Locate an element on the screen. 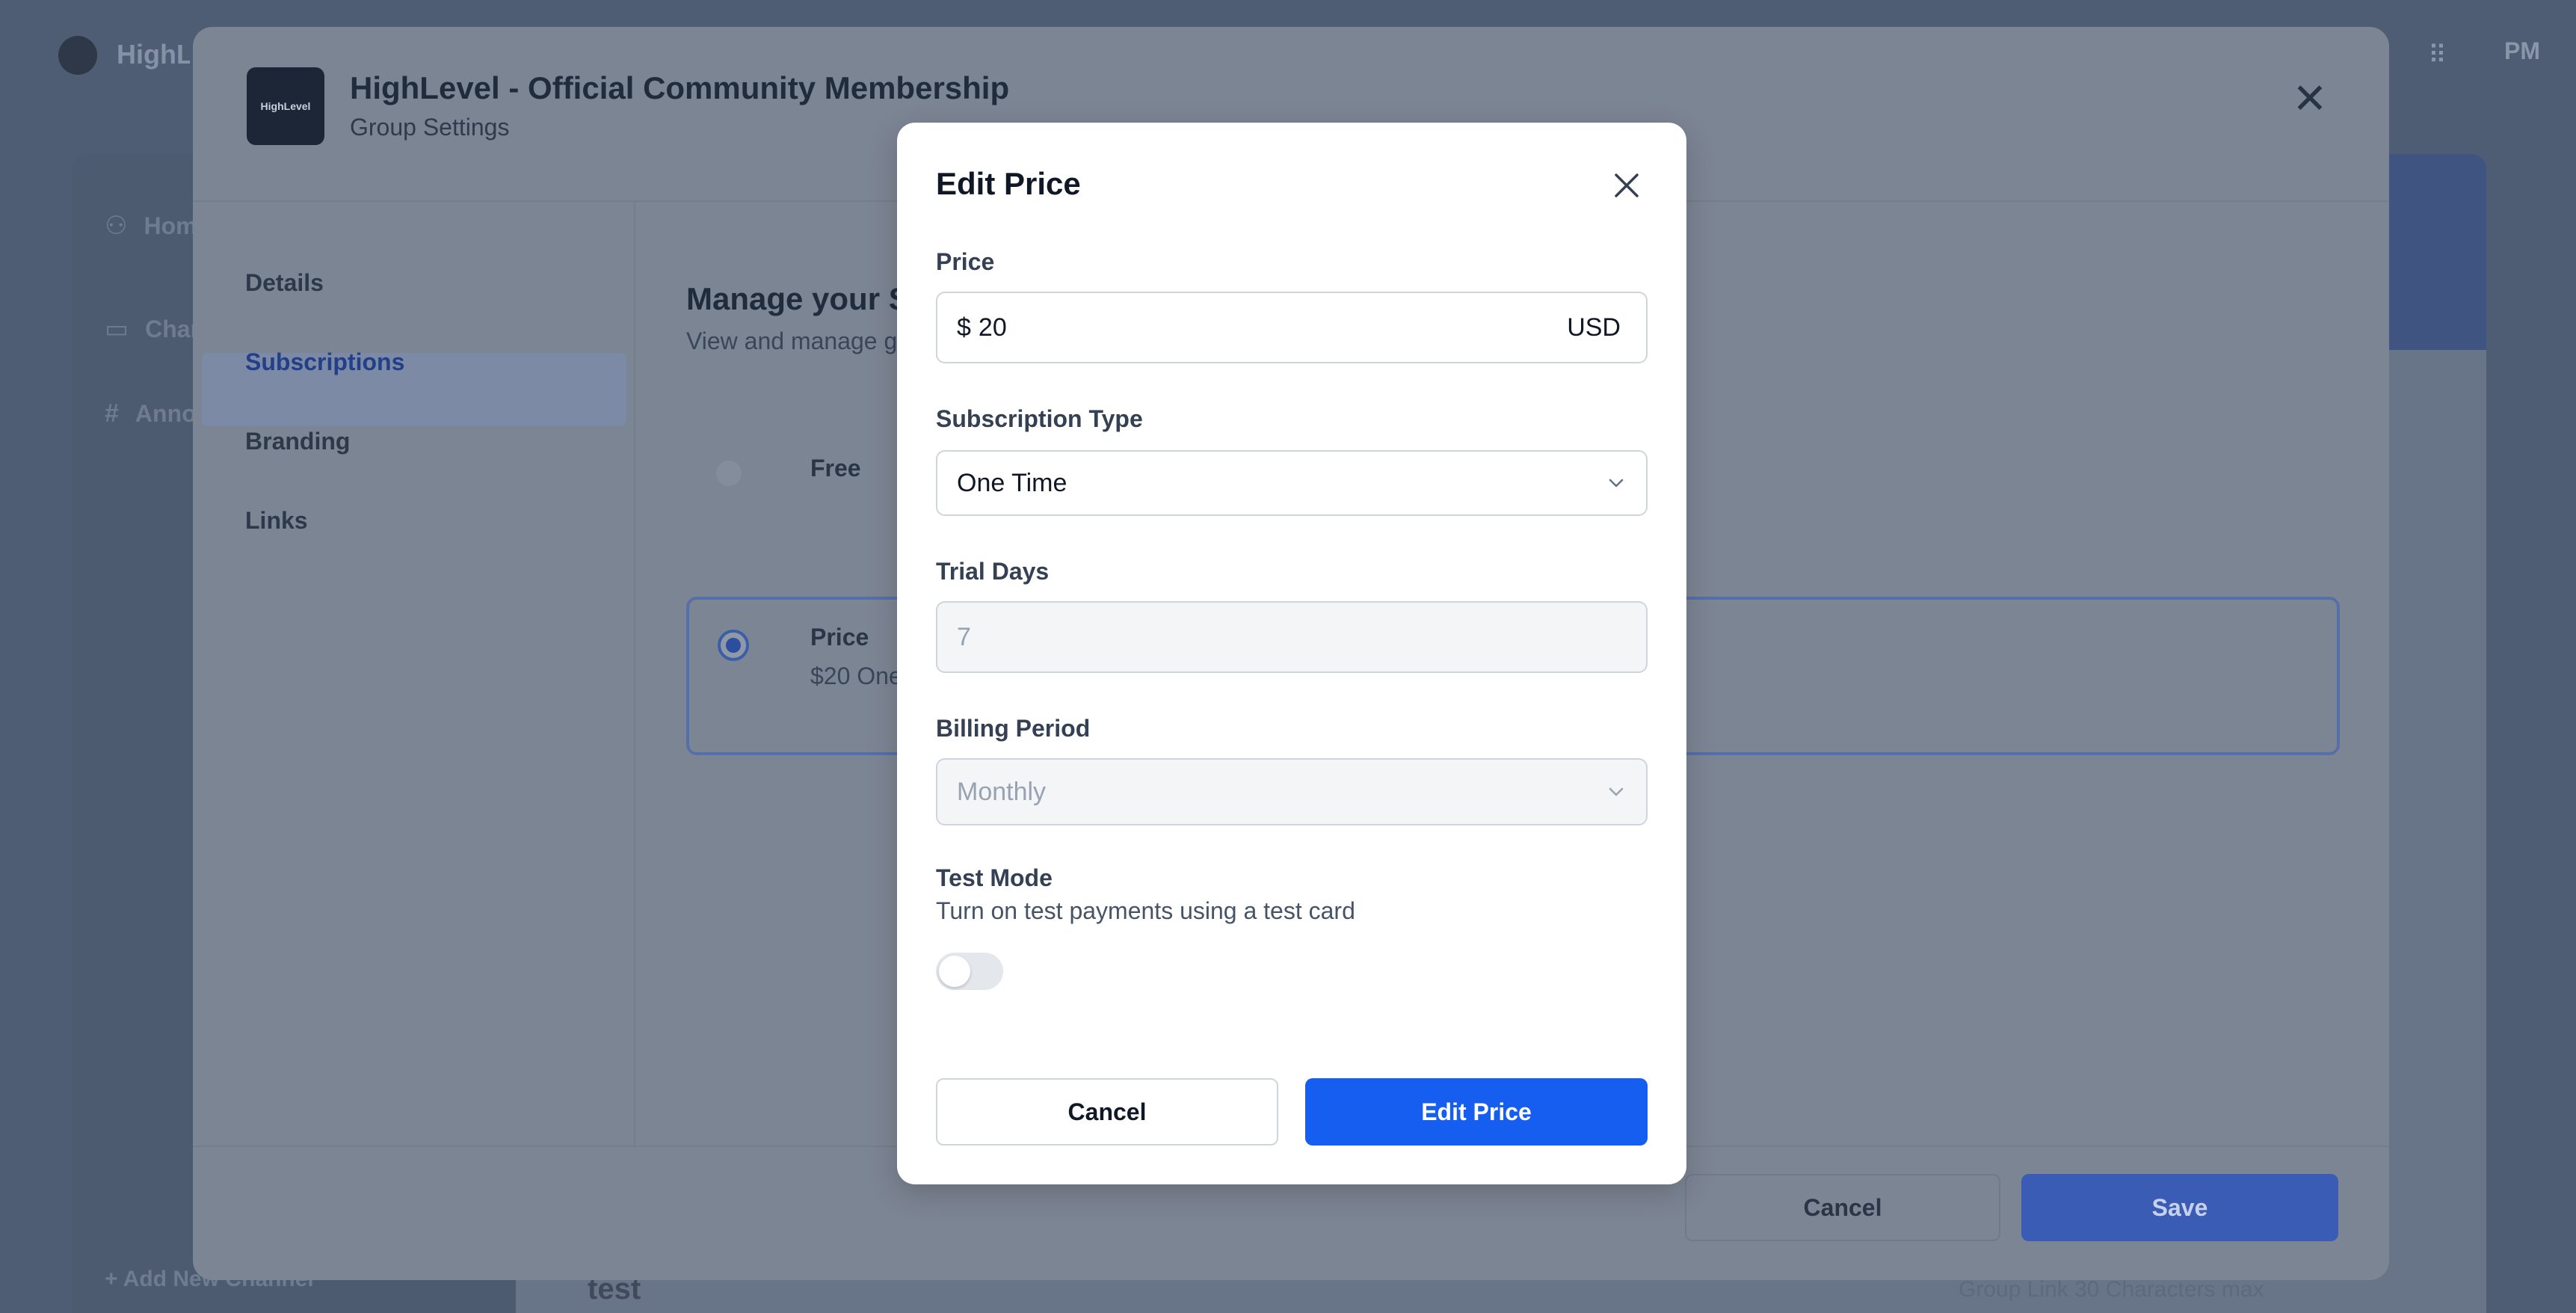  tab-branding: Branding is located at coordinates (297, 441).